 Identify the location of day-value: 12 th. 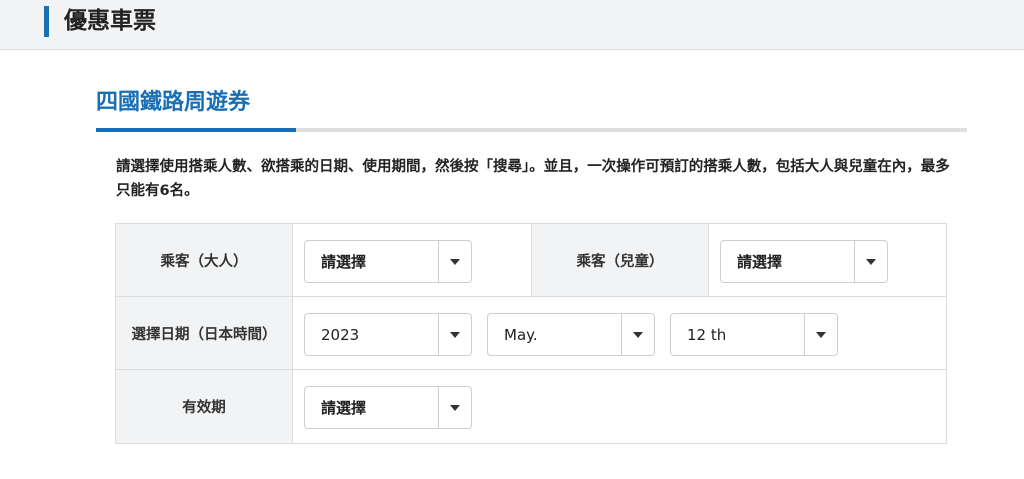
(707, 334).